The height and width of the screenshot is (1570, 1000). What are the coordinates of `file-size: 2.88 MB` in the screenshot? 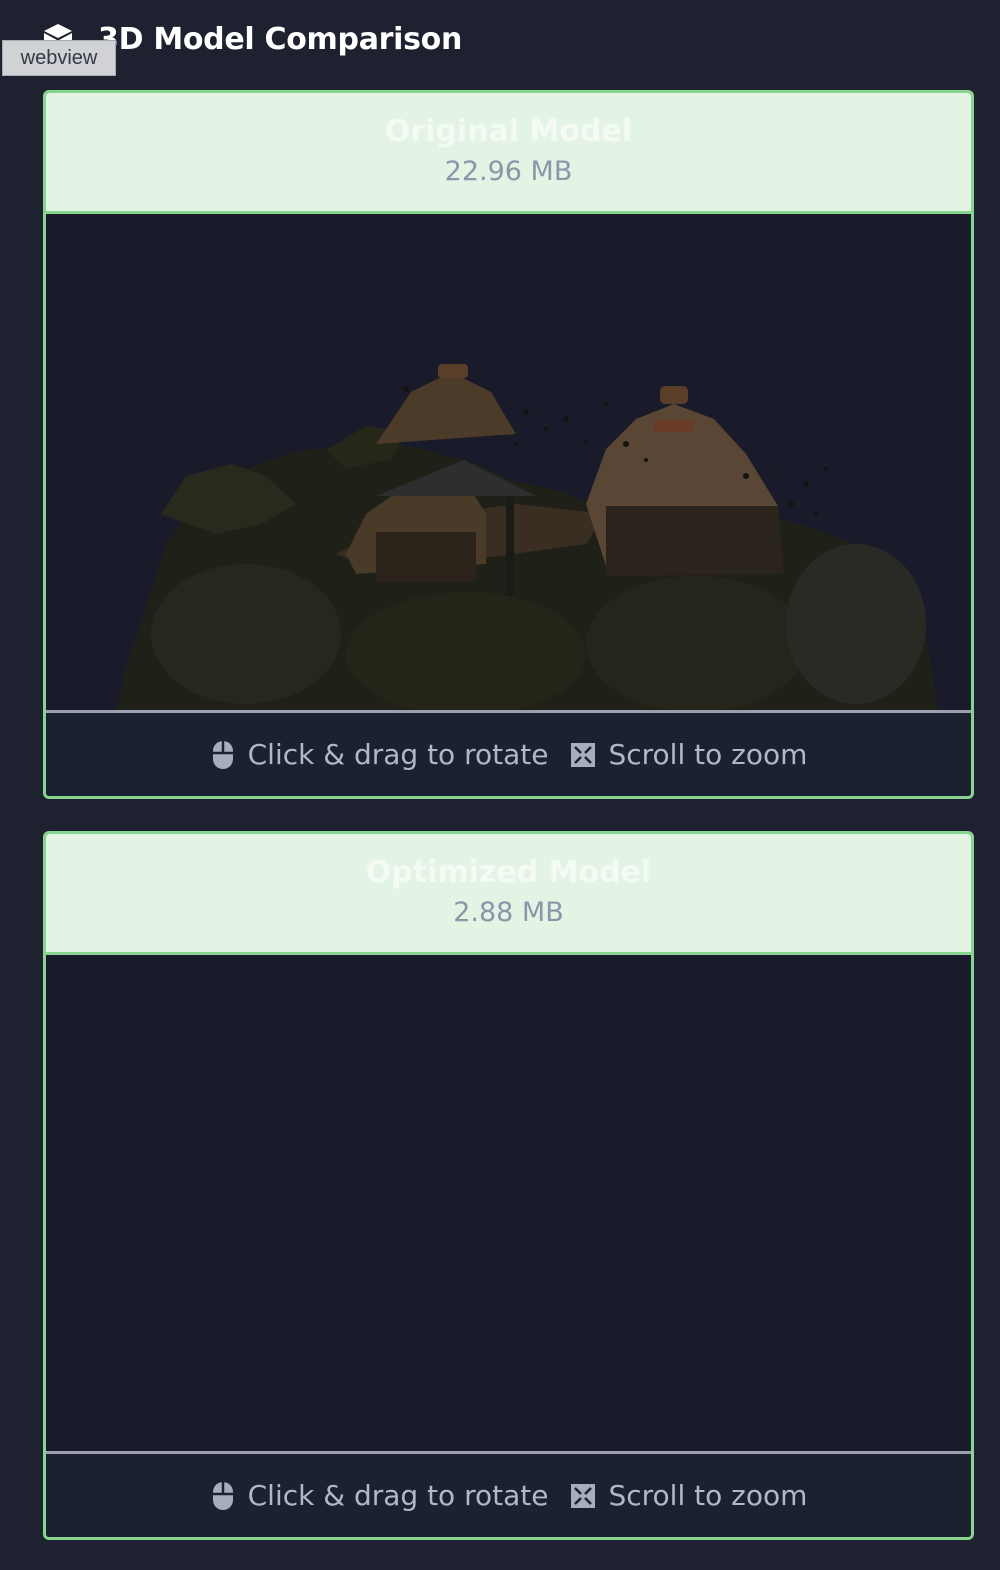 It's located at (508, 912).